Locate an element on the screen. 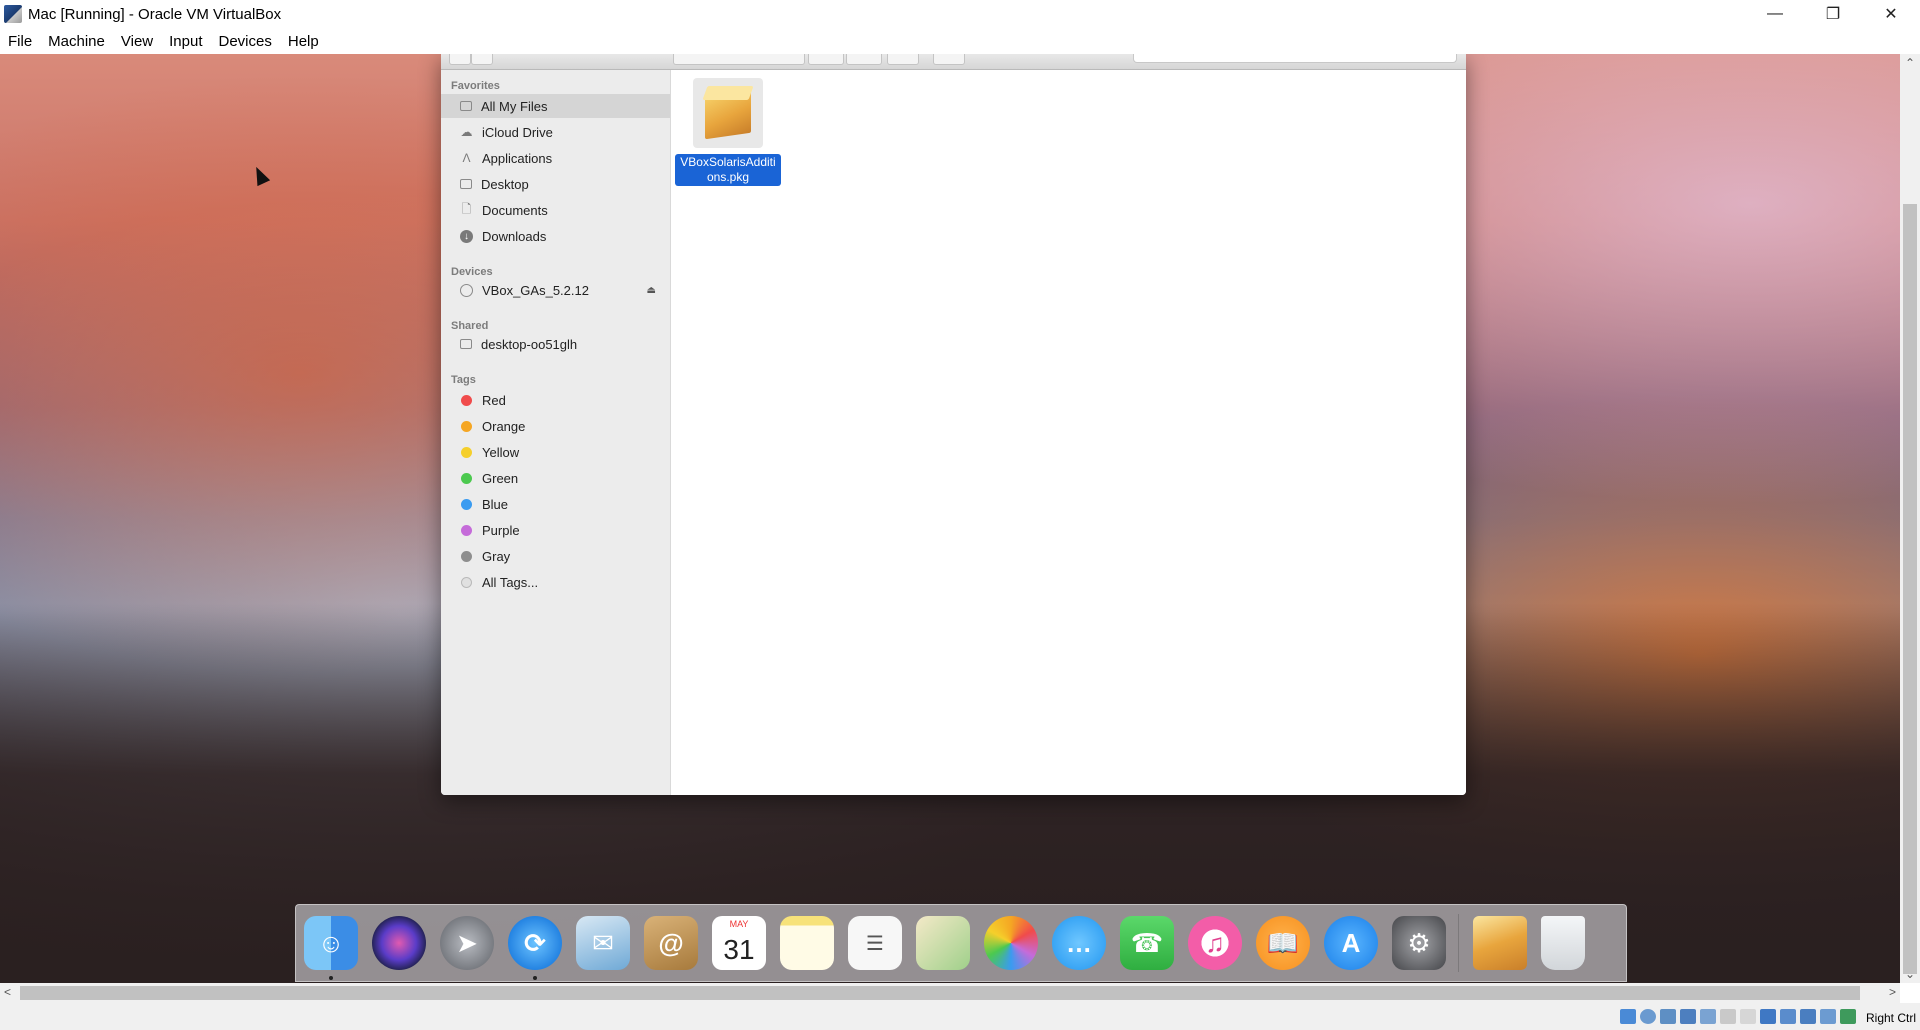 The width and height of the screenshot is (1920, 1030). sidebar-item-tag-gray: Gray is located at coordinates (555, 556).